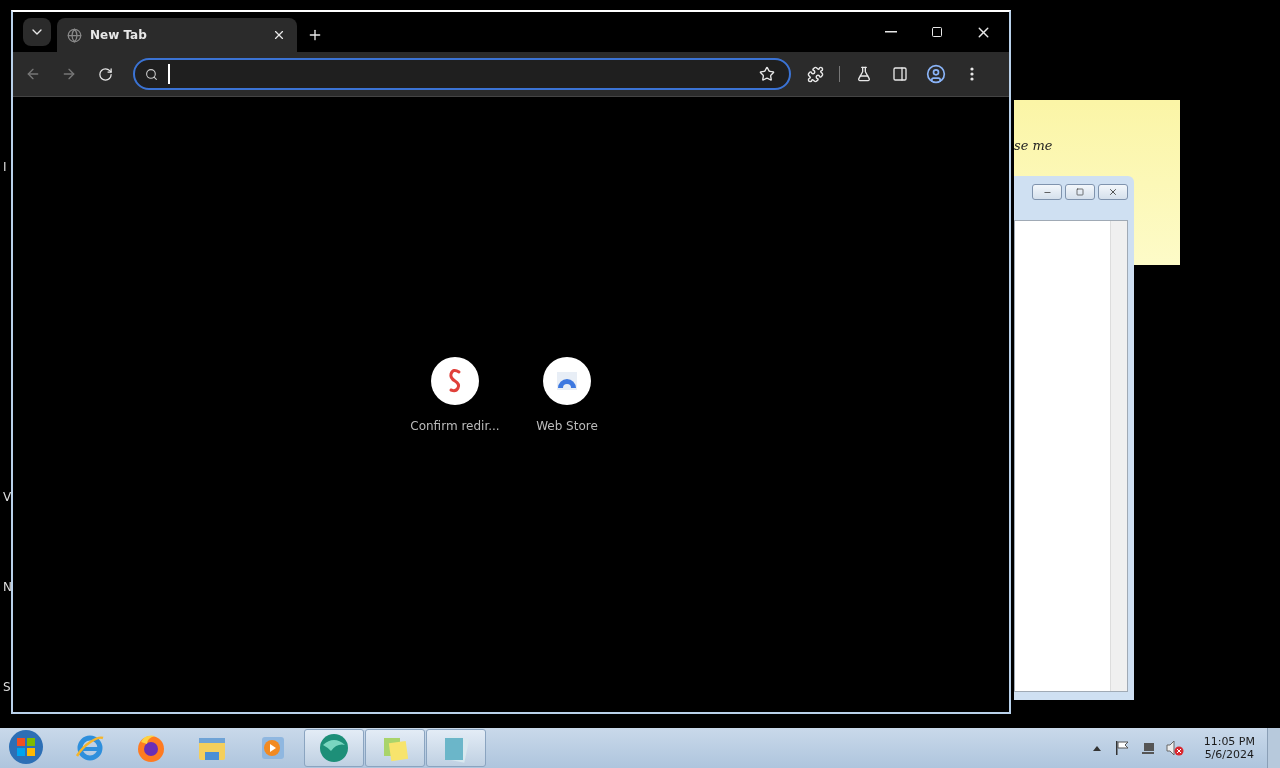 This screenshot has height=768, width=1280. What do you see at coordinates (1121, 748) in the screenshot?
I see `flag-icon` at bounding box center [1121, 748].